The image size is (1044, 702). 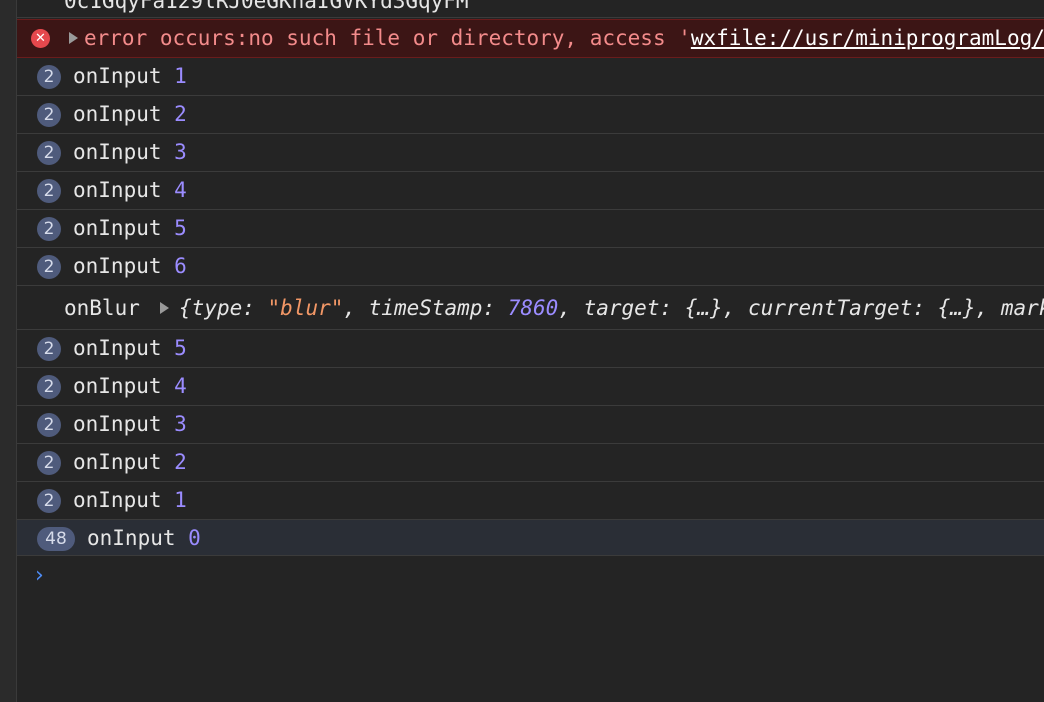 What do you see at coordinates (185, 308) in the screenshot?
I see `object-open-brace: {` at bounding box center [185, 308].